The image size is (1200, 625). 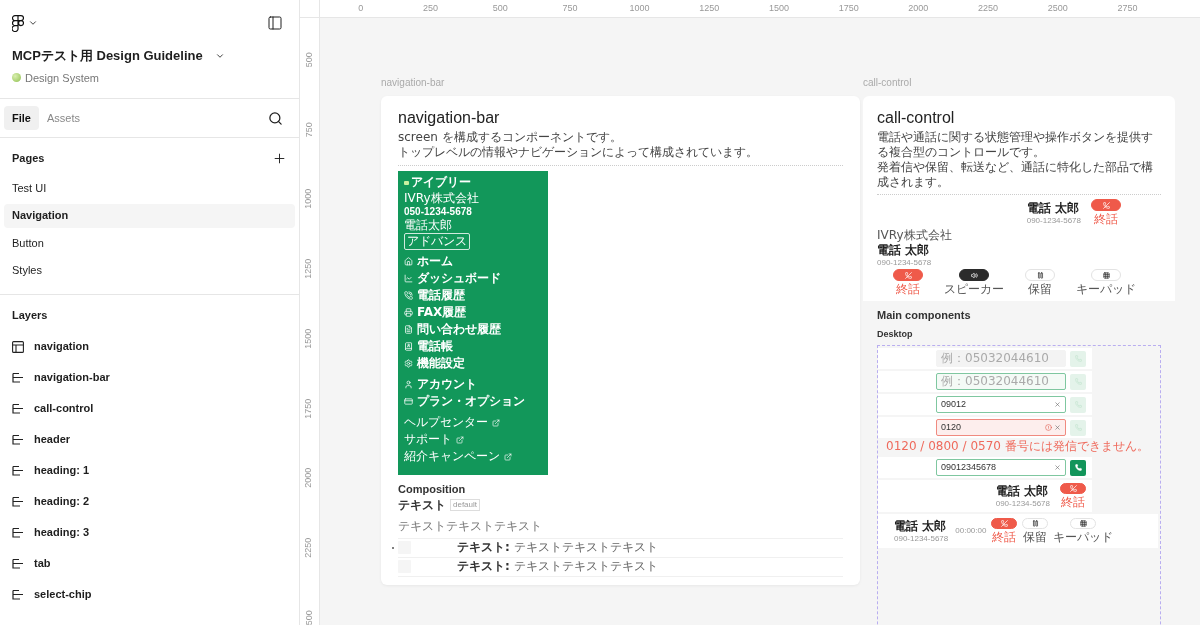 I want to click on page-item: Navigation, so click(x=149, y=215).